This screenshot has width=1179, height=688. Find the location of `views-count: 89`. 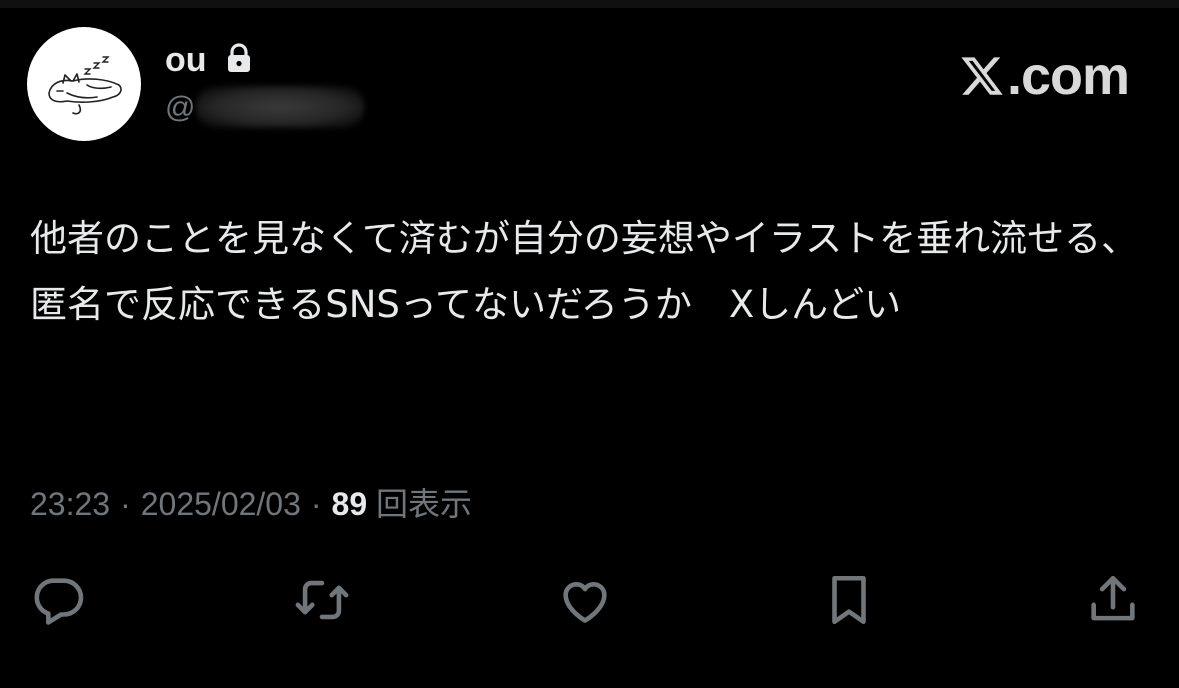

views-count: 89 is located at coordinates (349, 504).